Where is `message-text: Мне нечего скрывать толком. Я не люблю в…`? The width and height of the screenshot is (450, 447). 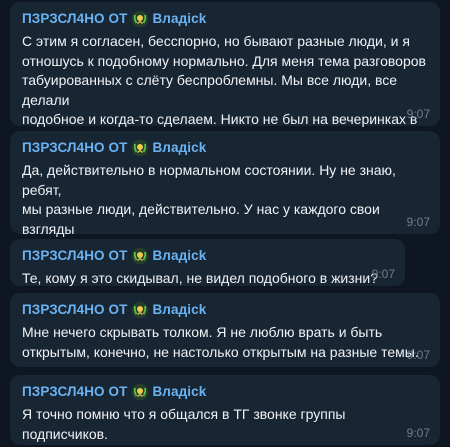
message-text: Мне нечего скрывать толком. Я не люблю в… is located at coordinates (220, 342).